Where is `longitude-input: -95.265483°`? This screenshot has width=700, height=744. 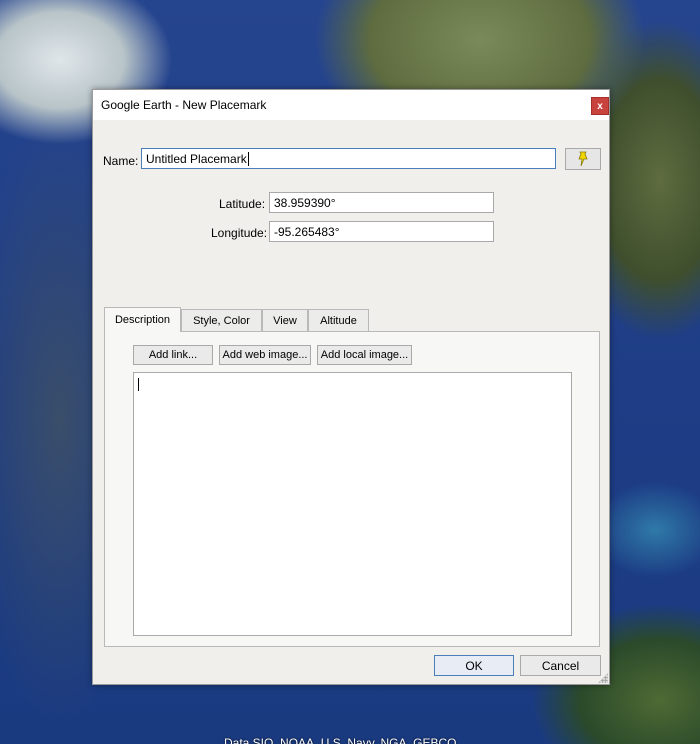 longitude-input: -95.265483° is located at coordinates (381, 231).